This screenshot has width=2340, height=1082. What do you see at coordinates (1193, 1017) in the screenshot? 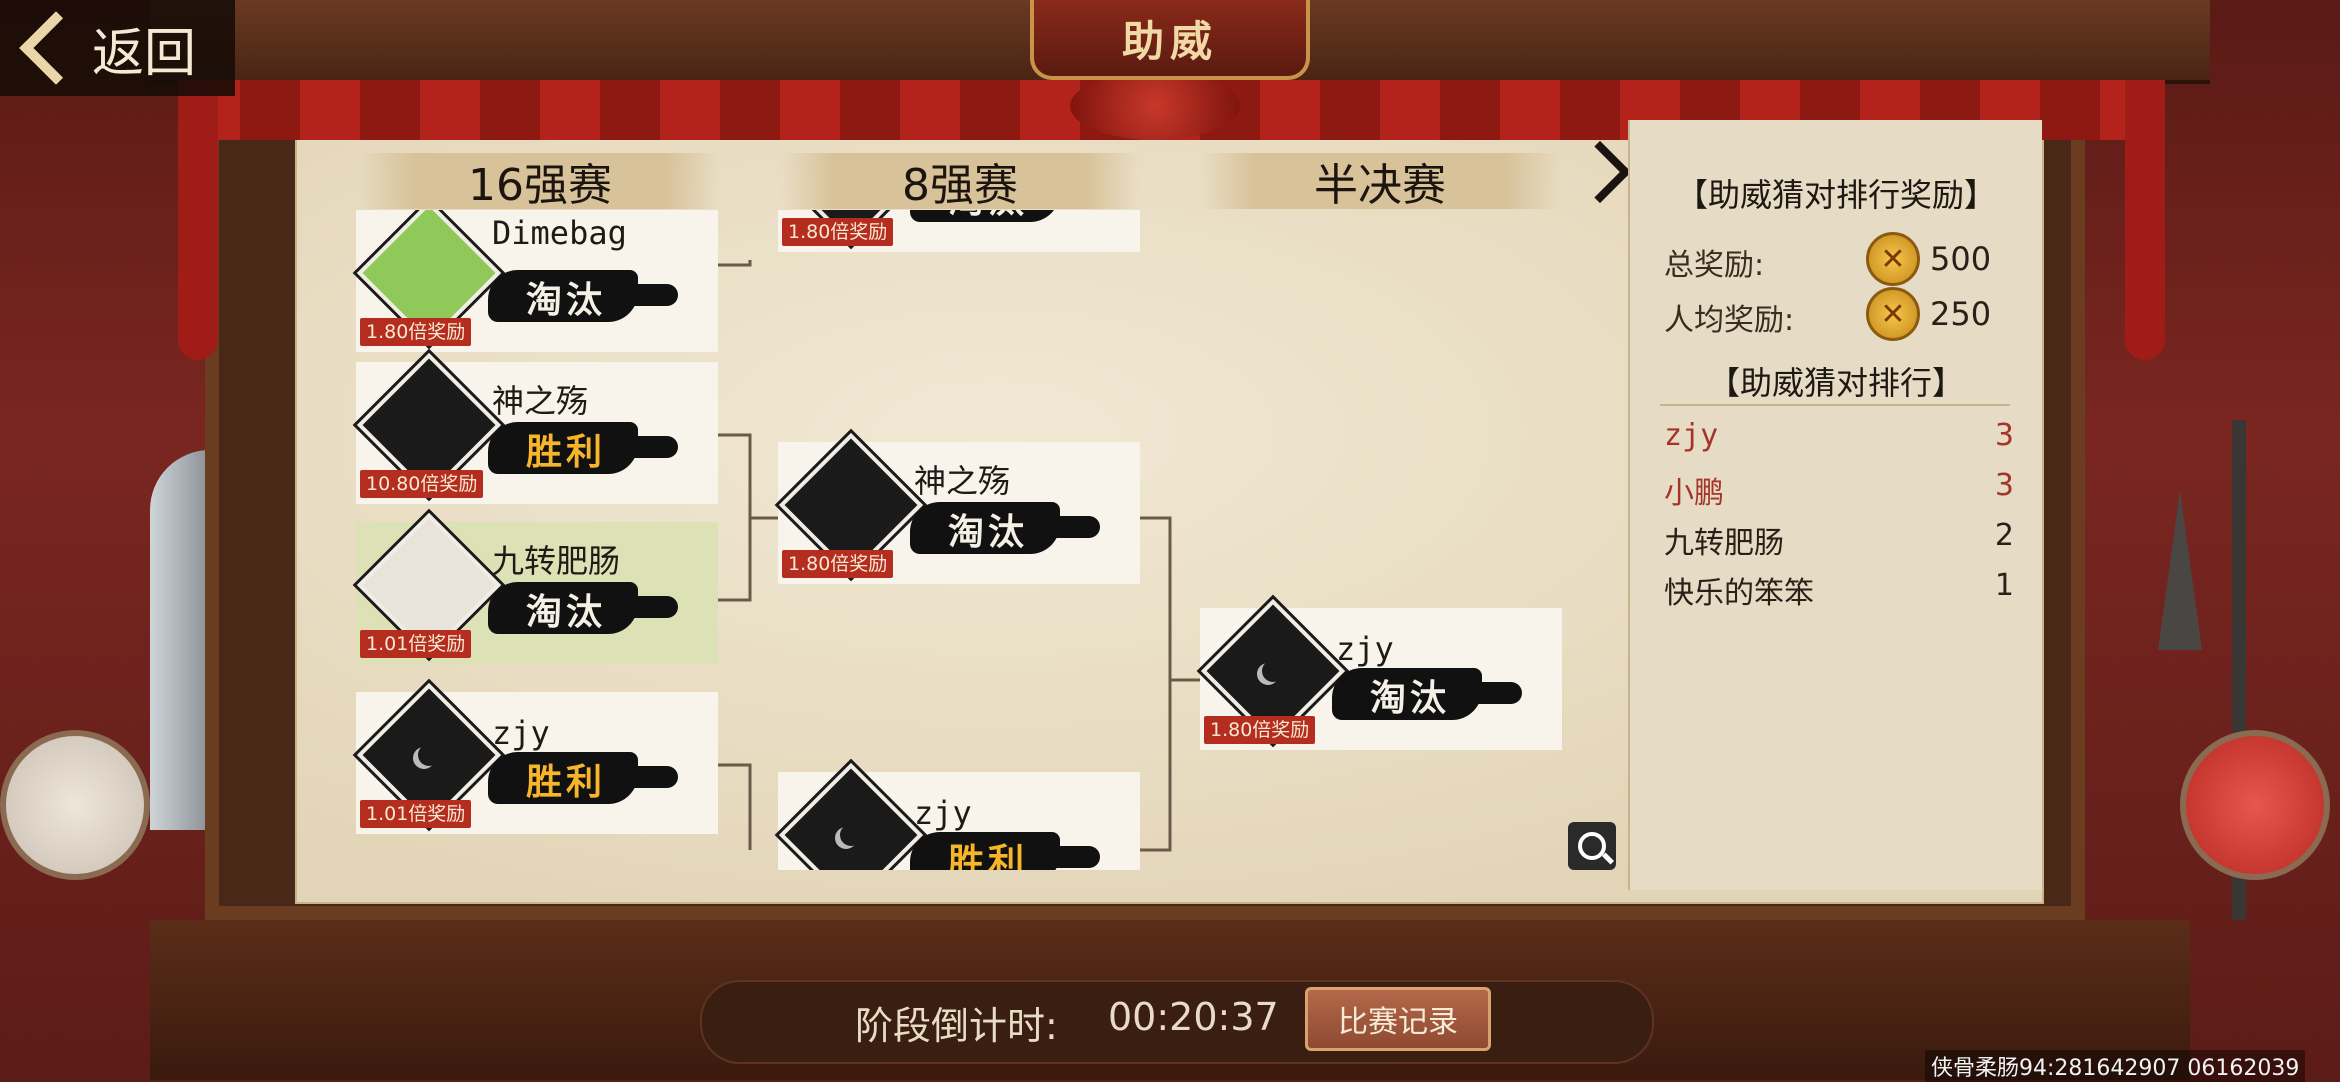
I see `countdown-value: 00:20:37` at bounding box center [1193, 1017].